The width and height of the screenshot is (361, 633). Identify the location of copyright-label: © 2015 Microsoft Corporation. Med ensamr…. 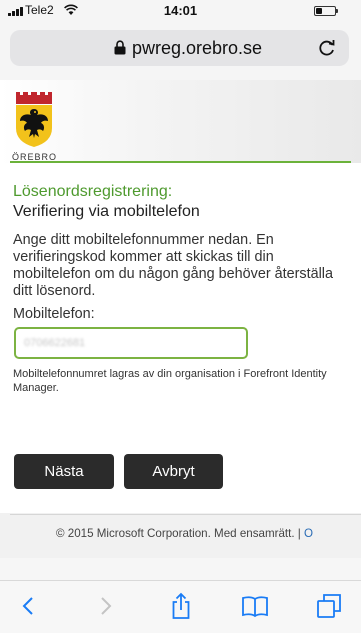
(178, 533).